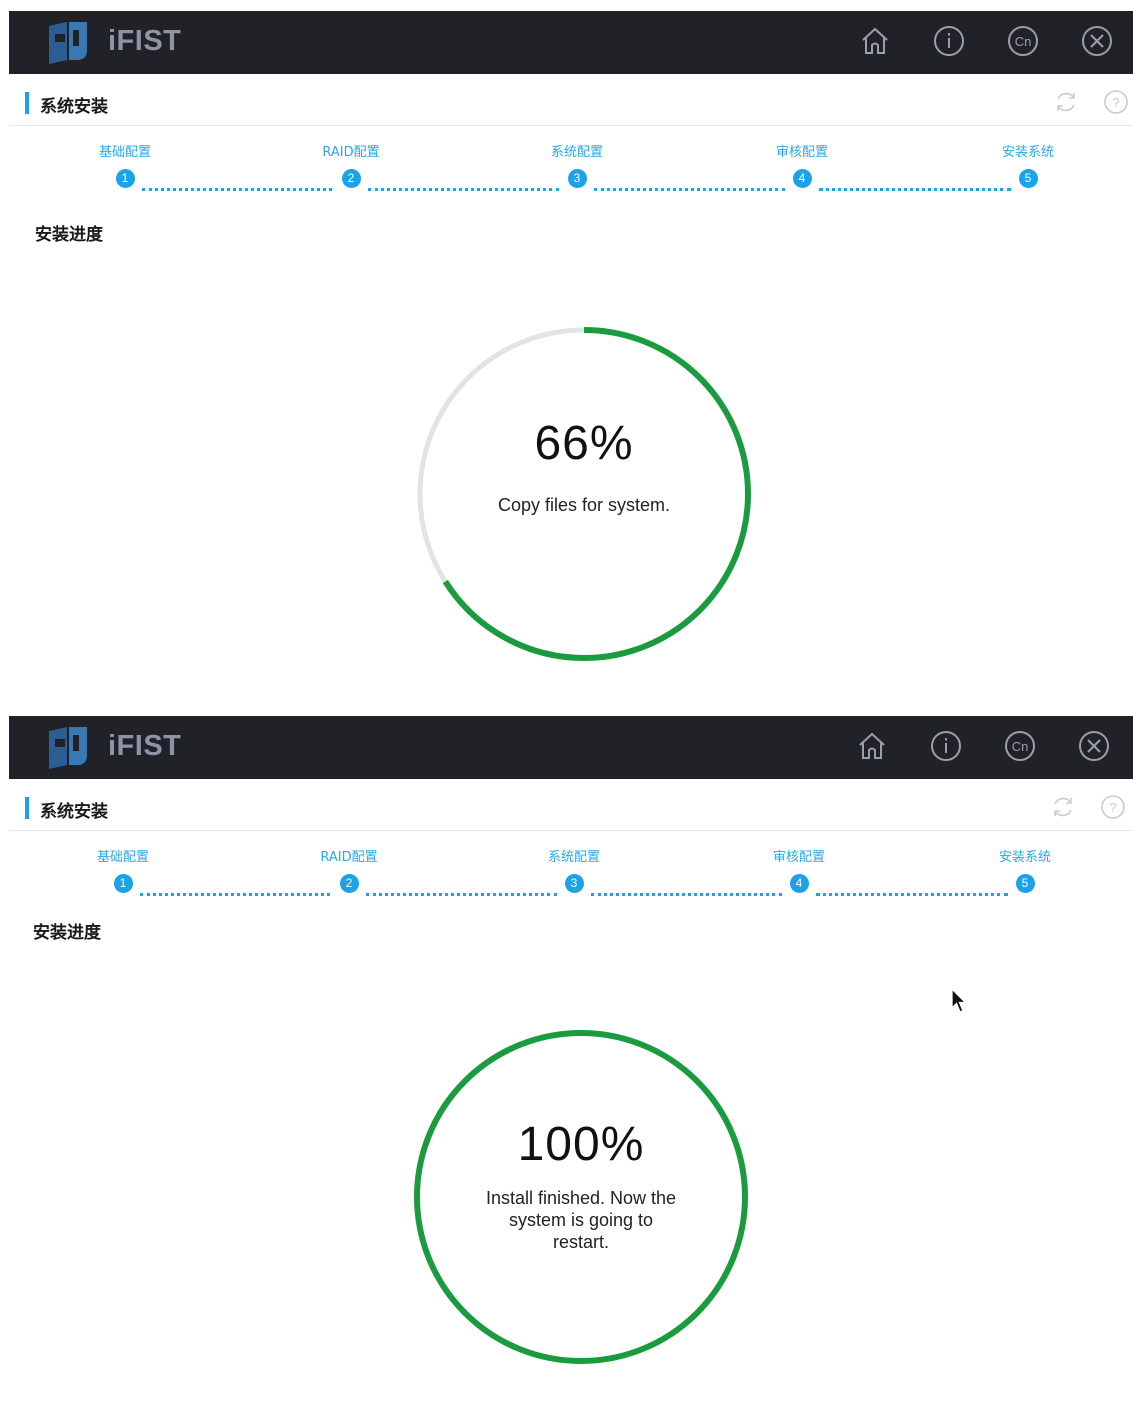  I want to click on mouse-cursor-icon, so click(959, 1000).